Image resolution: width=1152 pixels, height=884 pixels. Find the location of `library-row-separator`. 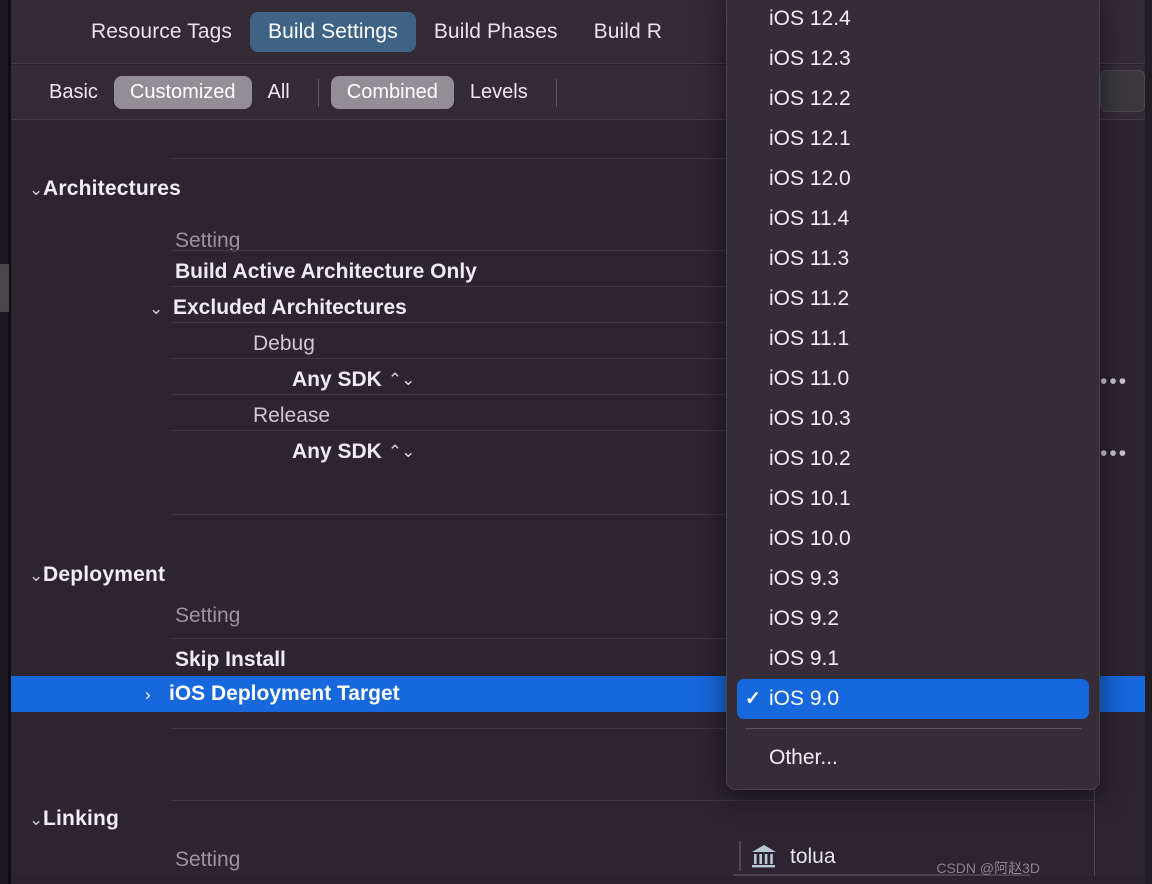

library-row-separator is located at coordinates (740, 856).